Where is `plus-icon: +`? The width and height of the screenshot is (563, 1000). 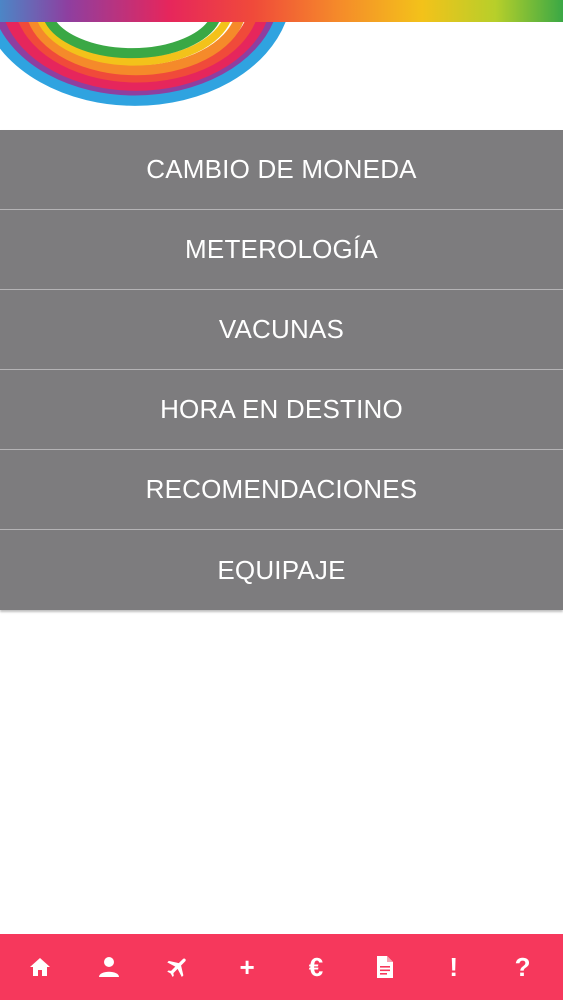 plus-icon: + is located at coordinates (247, 967).